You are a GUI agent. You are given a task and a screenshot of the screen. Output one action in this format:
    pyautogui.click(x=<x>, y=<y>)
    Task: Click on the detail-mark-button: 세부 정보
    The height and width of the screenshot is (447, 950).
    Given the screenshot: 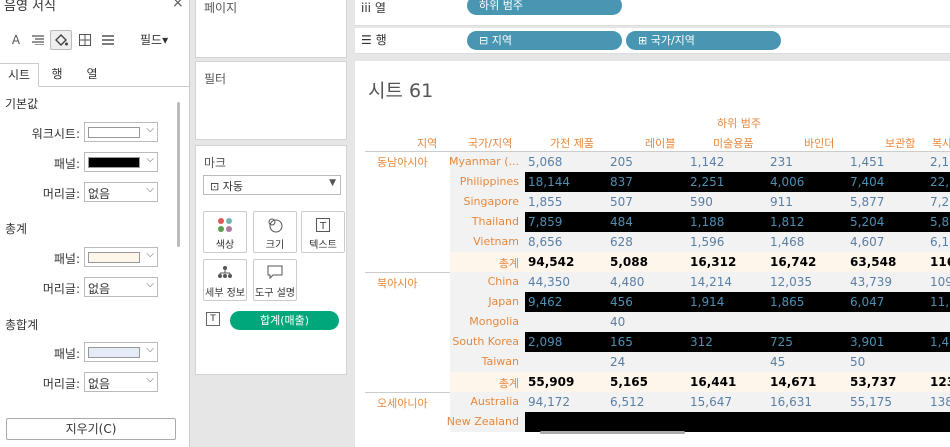 What is the action you would take?
    pyautogui.click(x=225, y=280)
    